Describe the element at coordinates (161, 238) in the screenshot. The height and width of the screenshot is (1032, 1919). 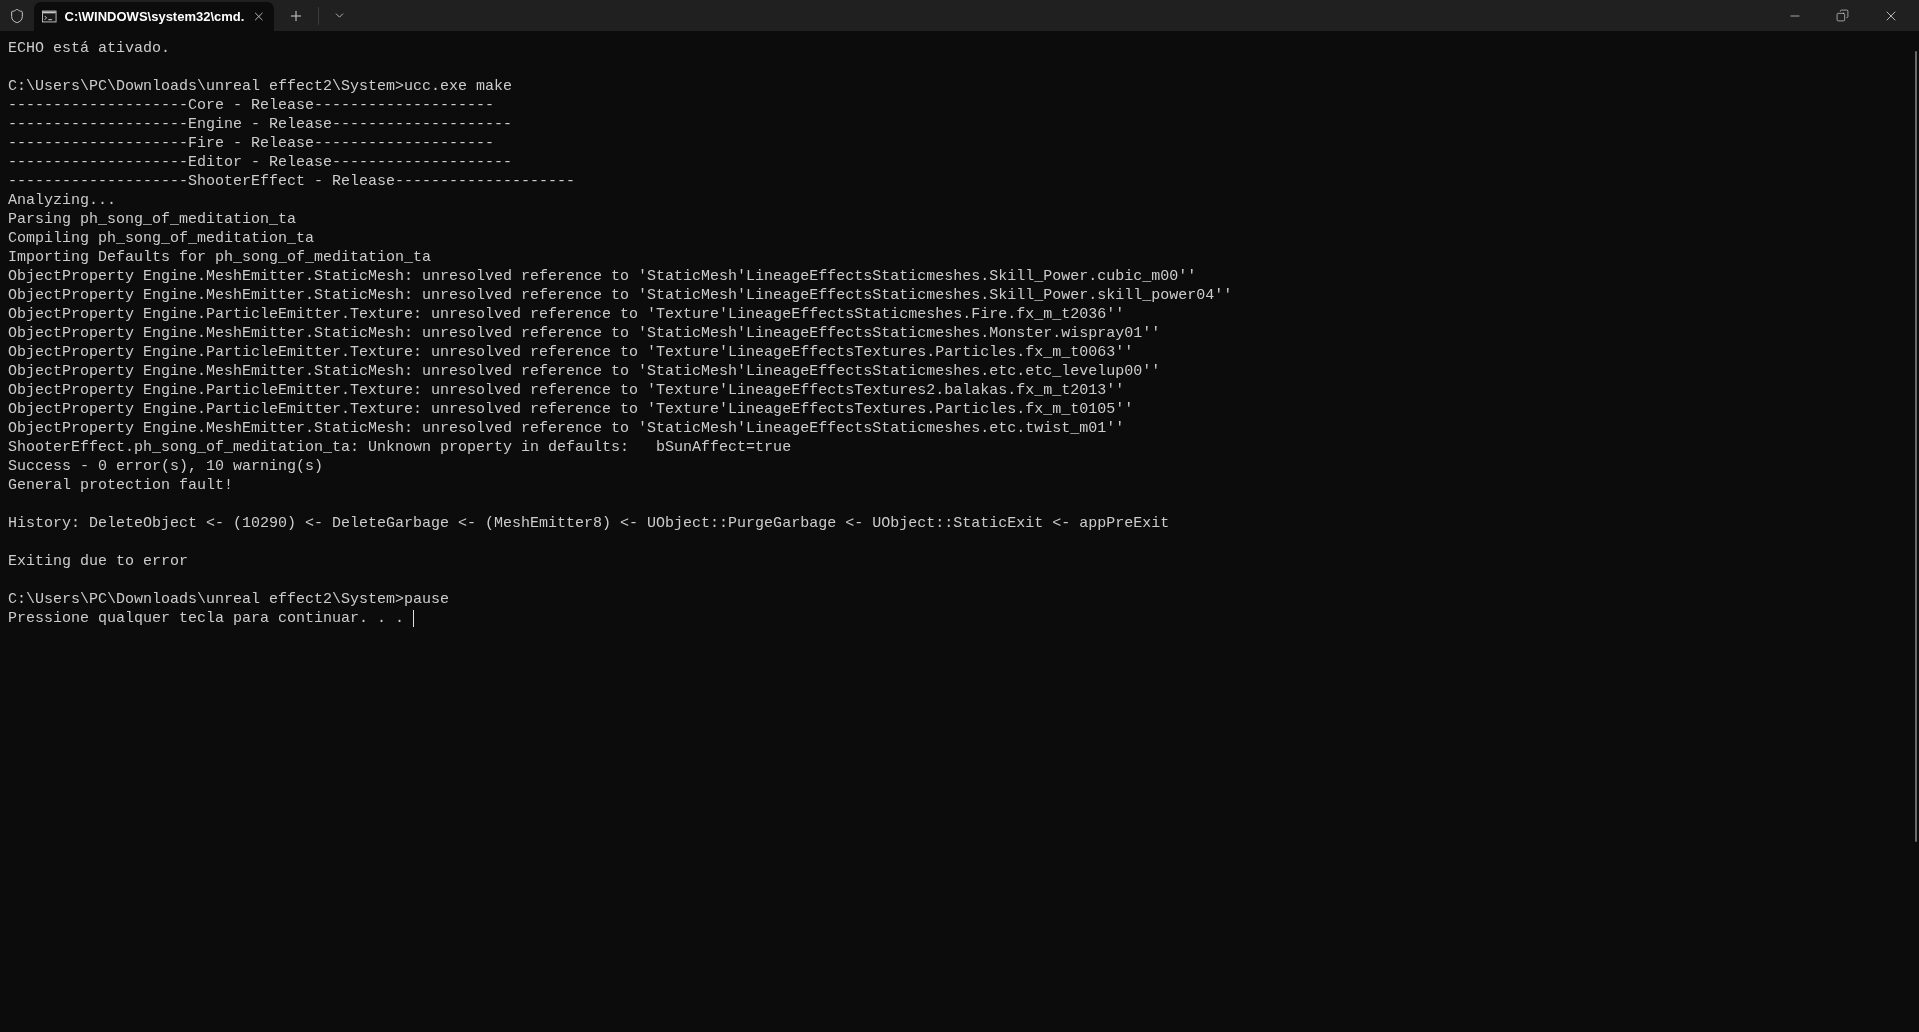
I see `console-line: Compiling ph_song_of_meditation_ta` at that location.